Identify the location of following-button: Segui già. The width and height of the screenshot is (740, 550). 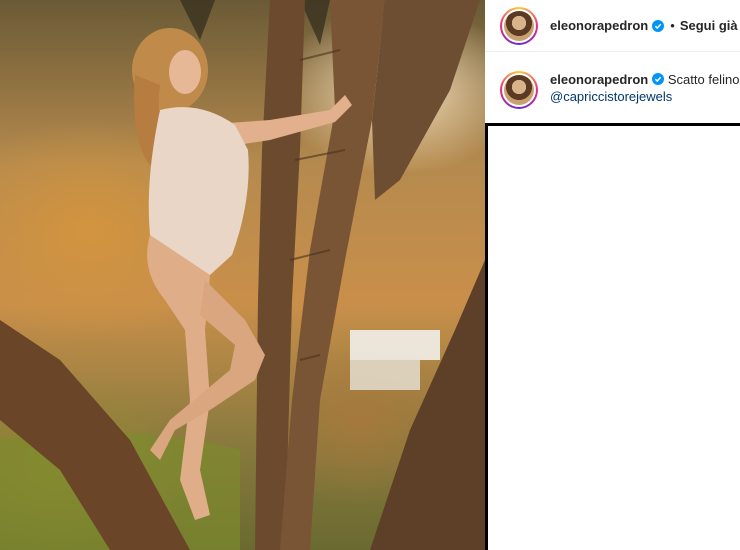
(709, 25).